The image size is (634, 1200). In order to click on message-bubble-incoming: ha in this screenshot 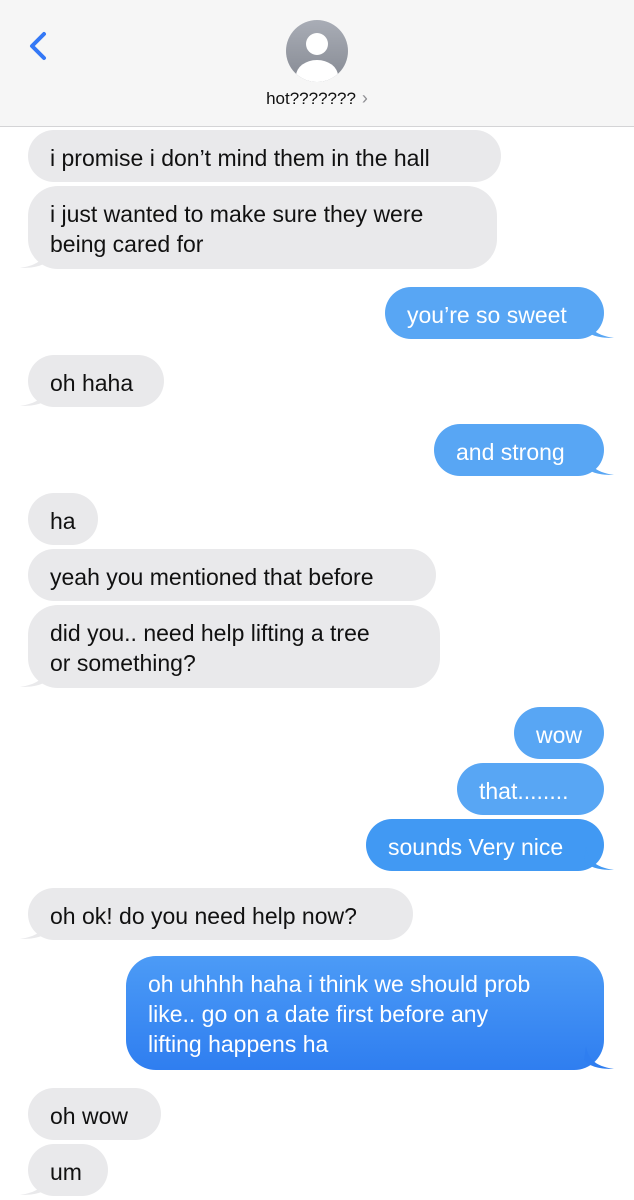, I will do `click(63, 519)`.